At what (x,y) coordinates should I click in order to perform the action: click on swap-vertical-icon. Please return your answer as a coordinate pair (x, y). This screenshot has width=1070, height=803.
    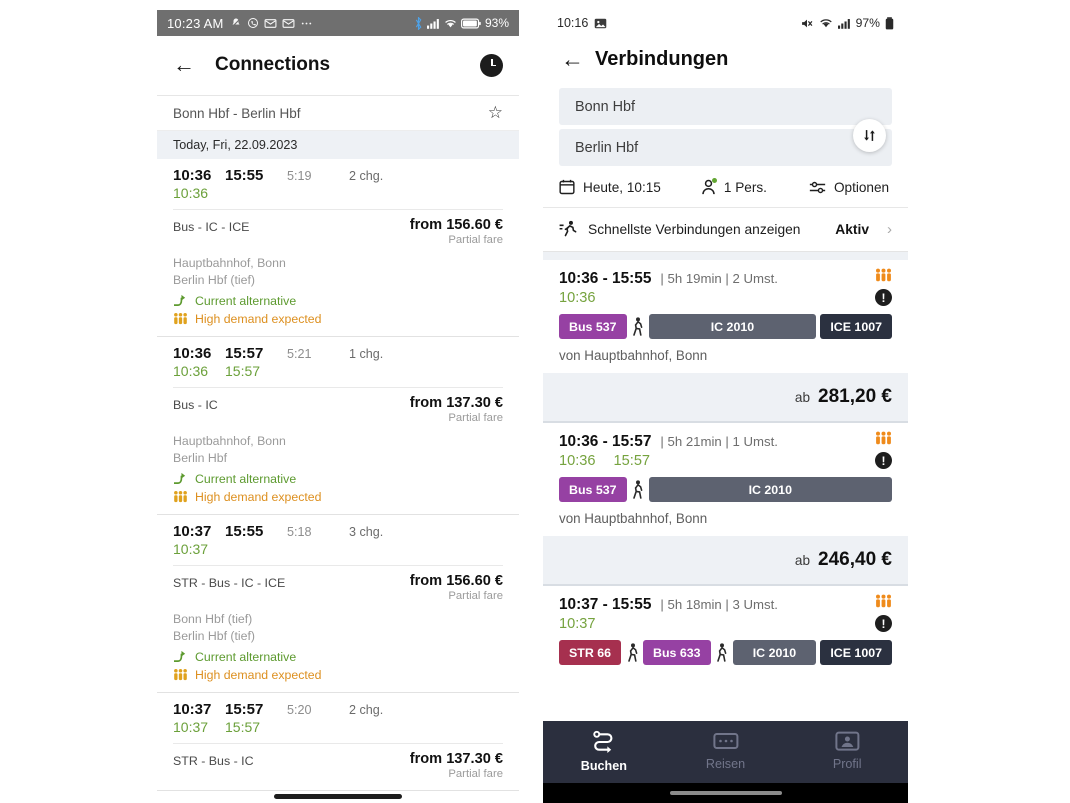
    Looking at the image, I should click on (869, 135).